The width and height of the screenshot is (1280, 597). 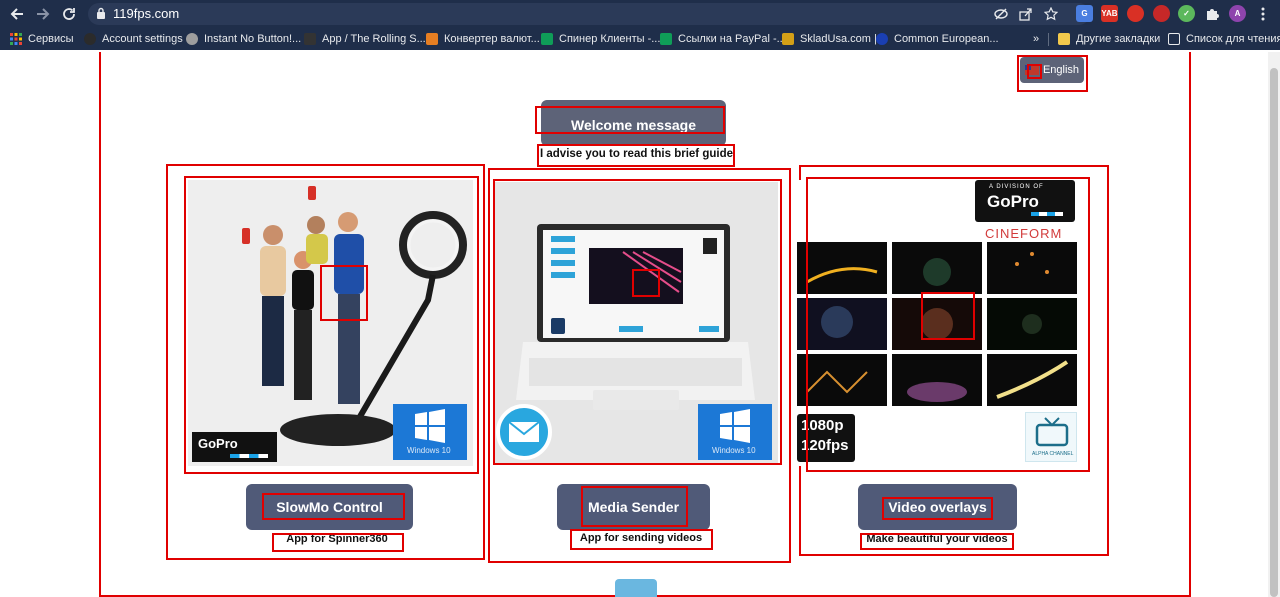 What do you see at coordinates (142, 39) in the screenshot?
I see `bookmark-label: Account settings` at bounding box center [142, 39].